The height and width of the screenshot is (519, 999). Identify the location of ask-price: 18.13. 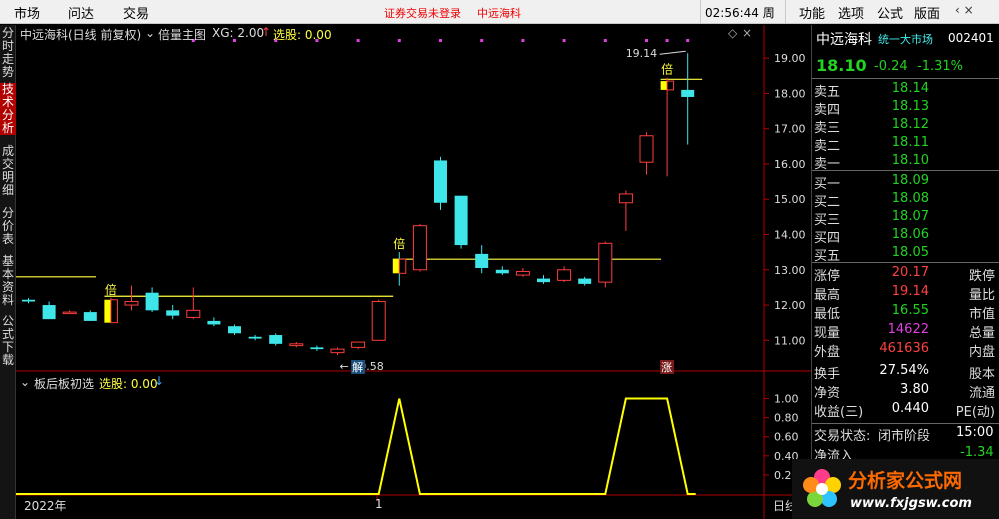
(910, 106).